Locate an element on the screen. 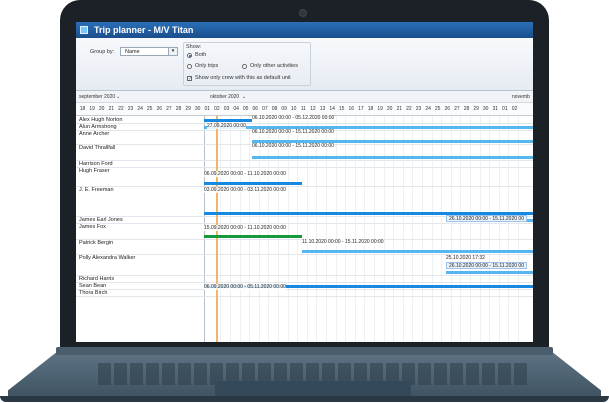 Image resolution: width=609 pixels, height=403 pixels. radio-both is located at coordinates (189, 55).